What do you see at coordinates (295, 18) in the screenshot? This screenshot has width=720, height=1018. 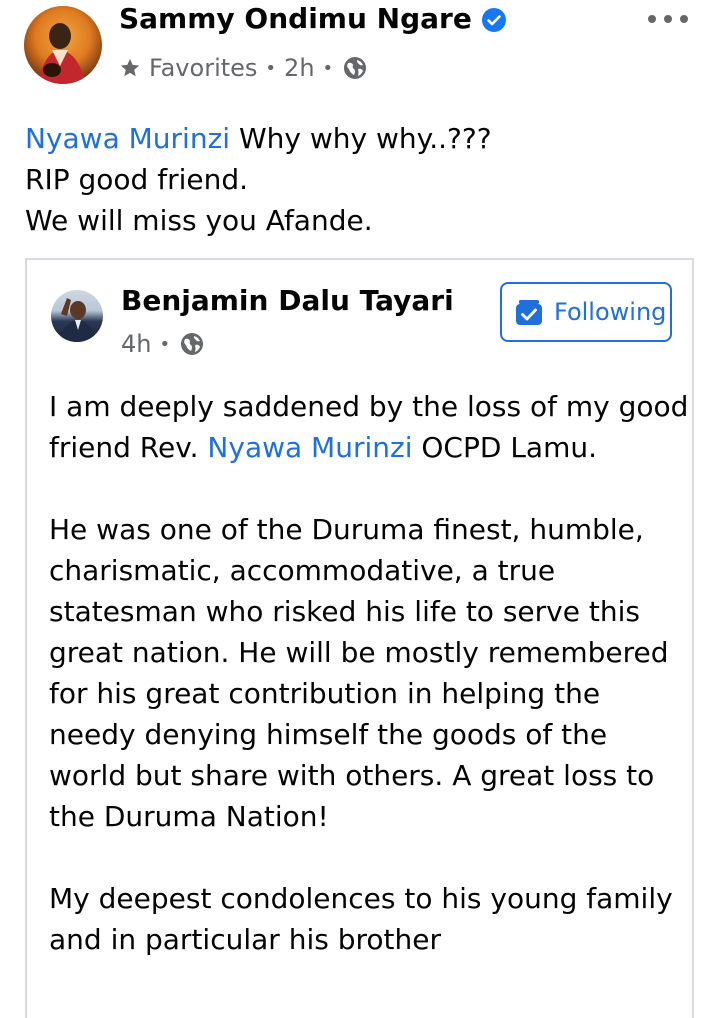 I see `author-name: Sammy Ondimu Ngare` at bounding box center [295, 18].